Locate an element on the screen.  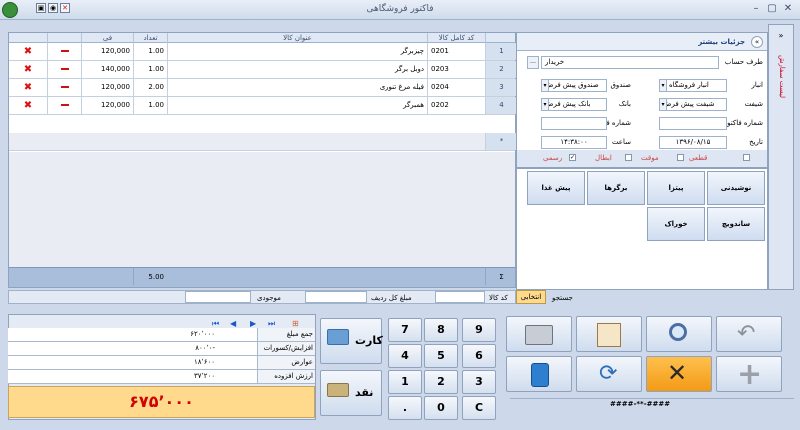
keypad-key: 0 is located at coordinates (441, 408).